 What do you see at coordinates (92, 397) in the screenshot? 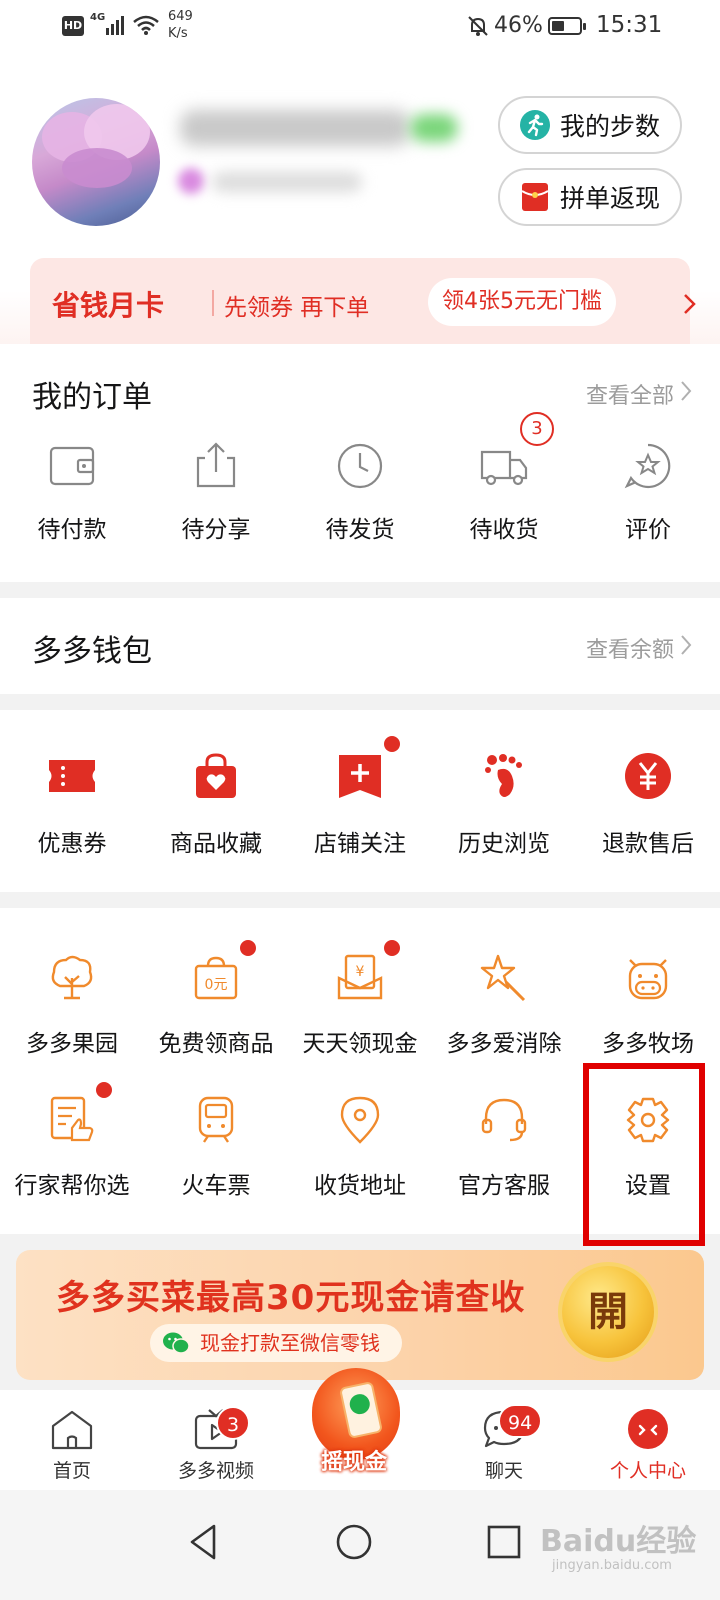
I see `orders-title: 我的订单` at bounding box center [92, 397].